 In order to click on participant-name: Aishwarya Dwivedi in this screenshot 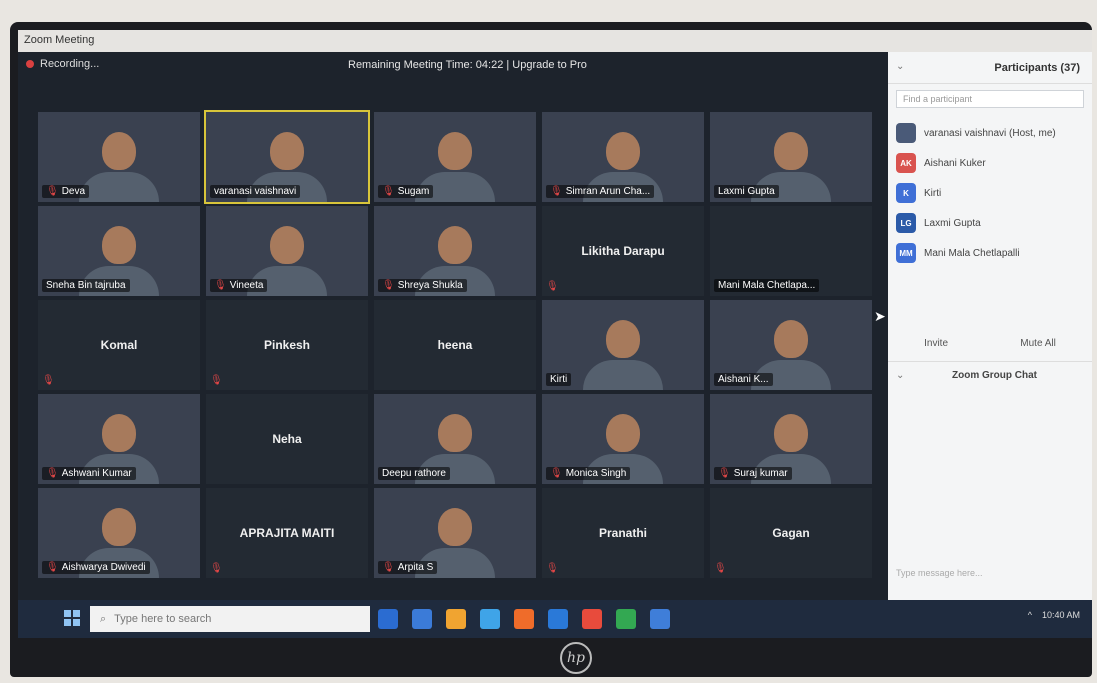, I will do `click(103, 567)`.